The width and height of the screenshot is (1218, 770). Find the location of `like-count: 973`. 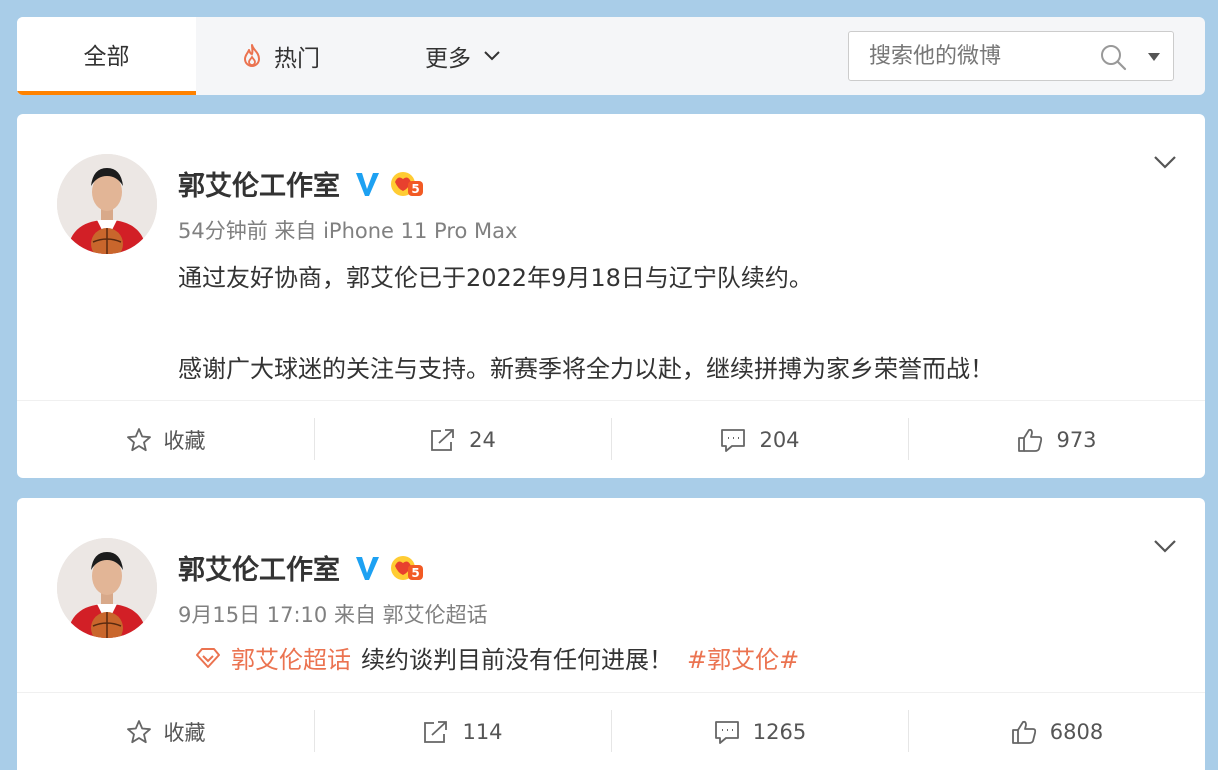

like-count: 973 is located at coordinates (1076, 439).